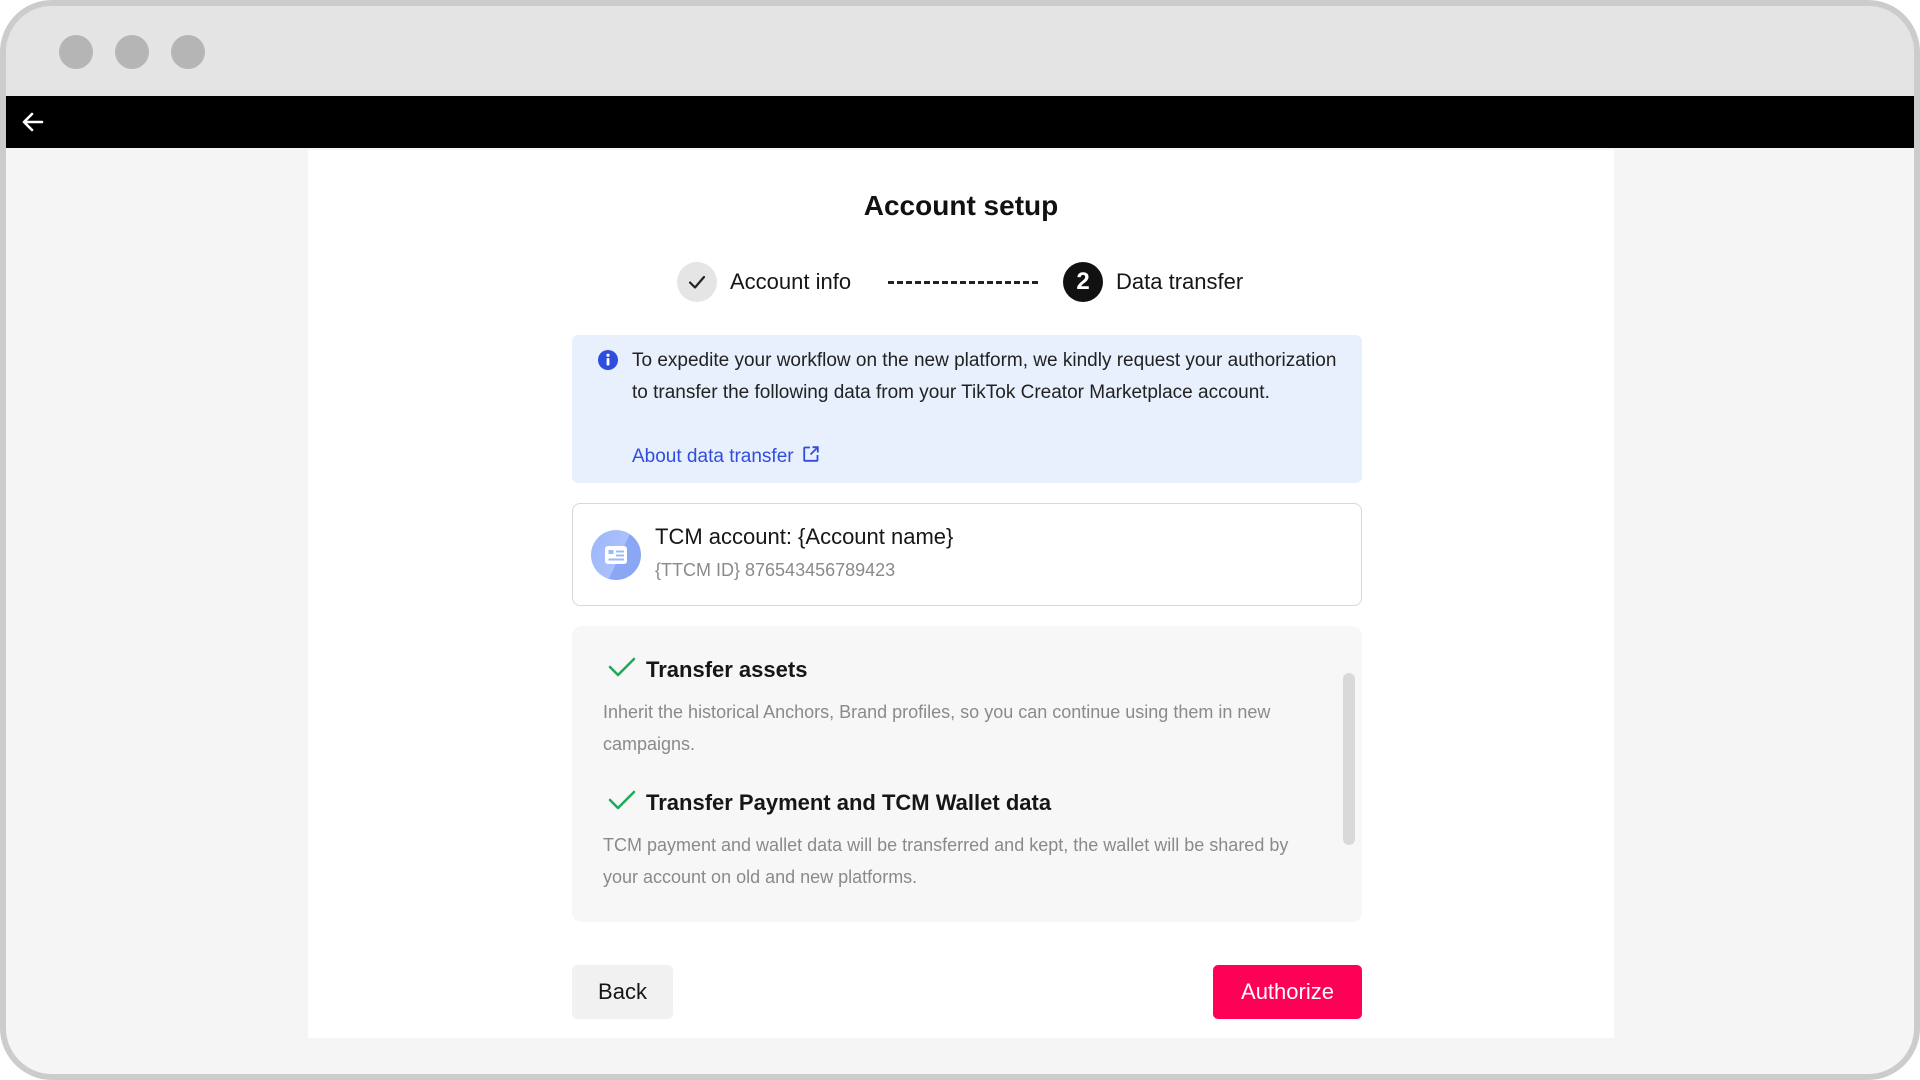 The image size is (1920, 1080). What do you see at coordinates (791, 281) in the screenshot?
I see `step-1-label: Account info` at bounding box center [791, 281].